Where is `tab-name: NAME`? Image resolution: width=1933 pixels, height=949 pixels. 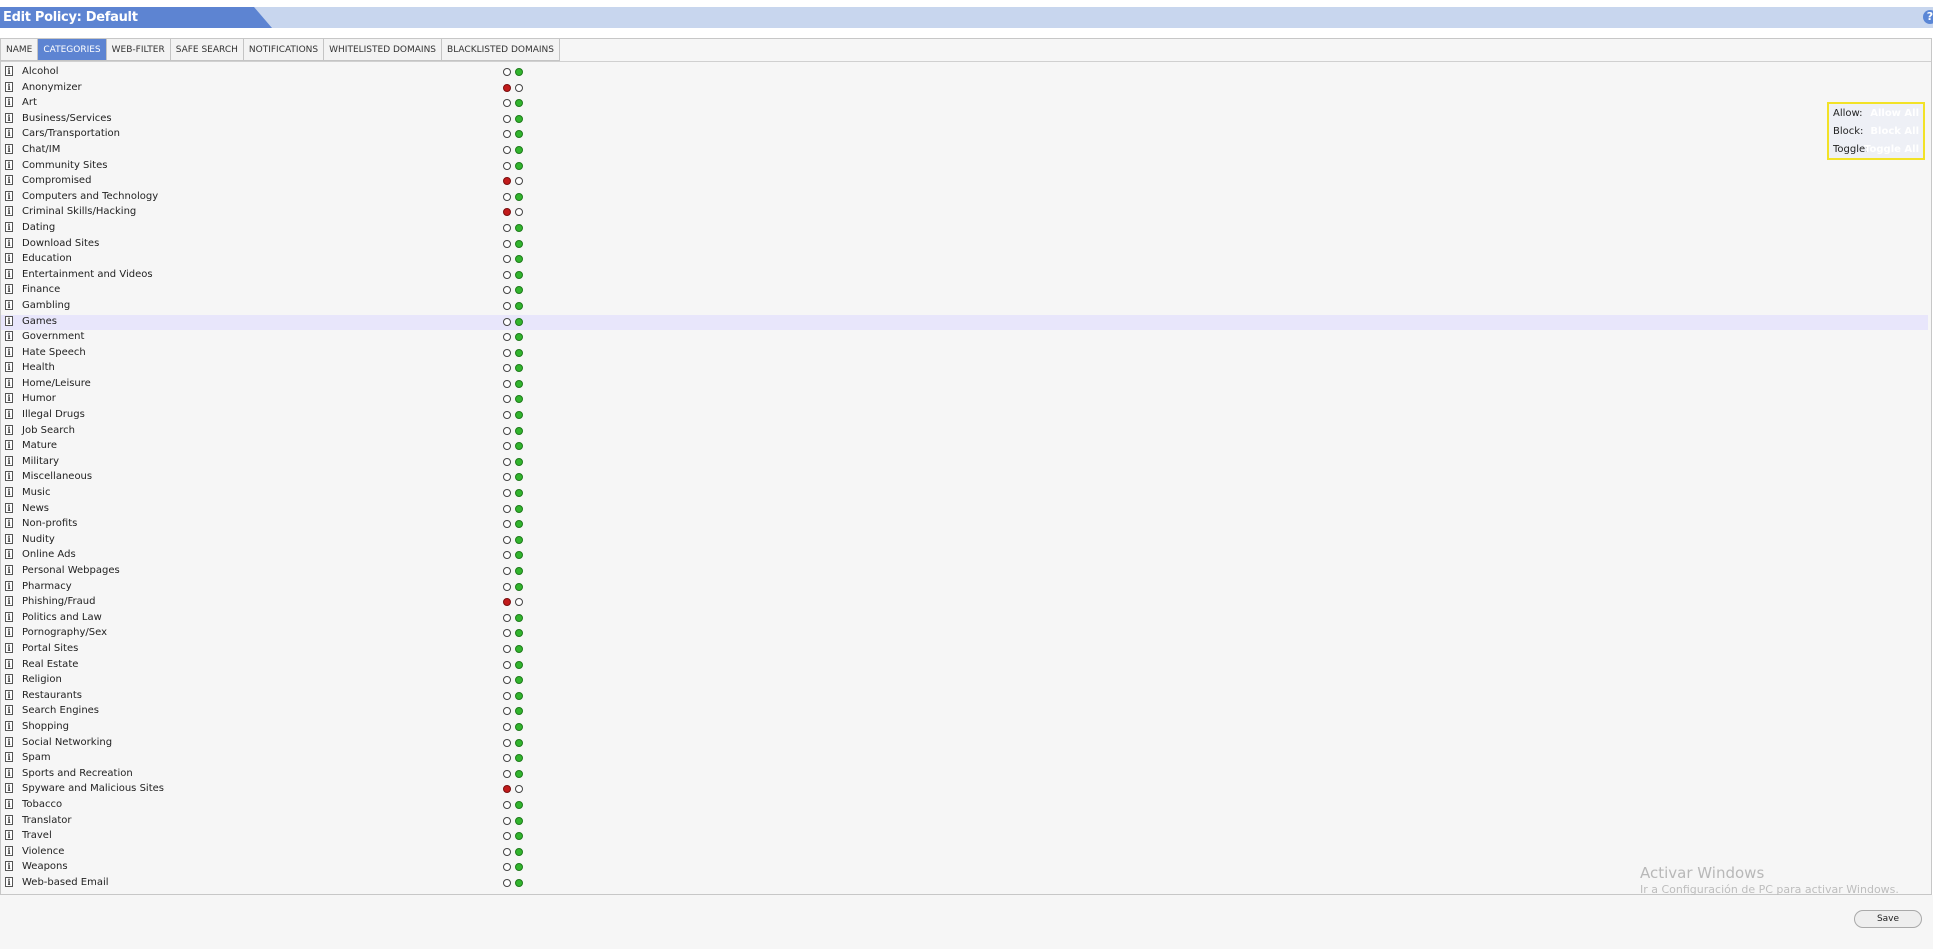
tab-name: NAME is located at coordinates (20, 50).